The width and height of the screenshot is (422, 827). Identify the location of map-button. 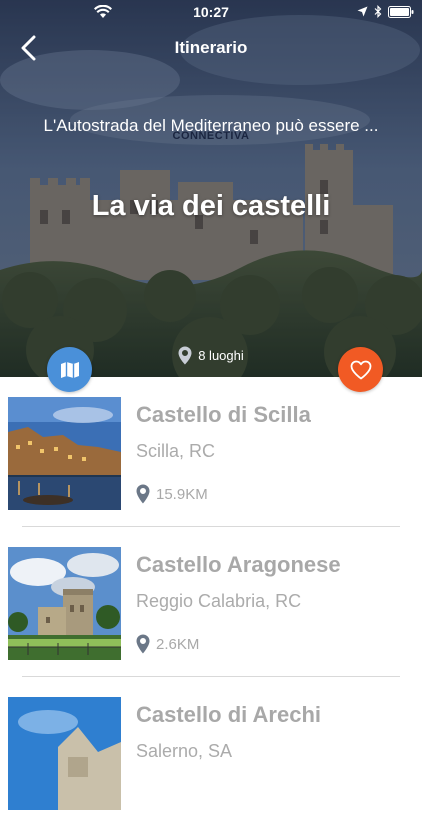
(69, 369).